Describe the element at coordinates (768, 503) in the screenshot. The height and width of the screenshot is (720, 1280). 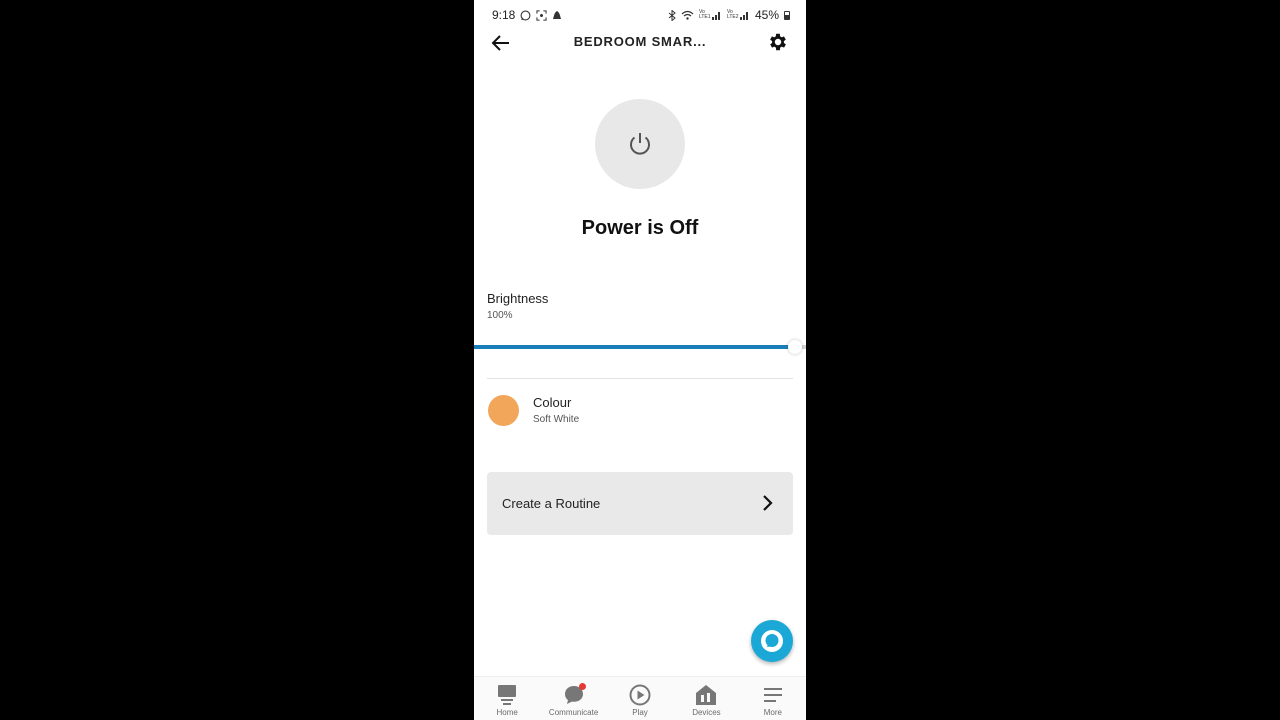
I see `chevron-right-icon` at that location.